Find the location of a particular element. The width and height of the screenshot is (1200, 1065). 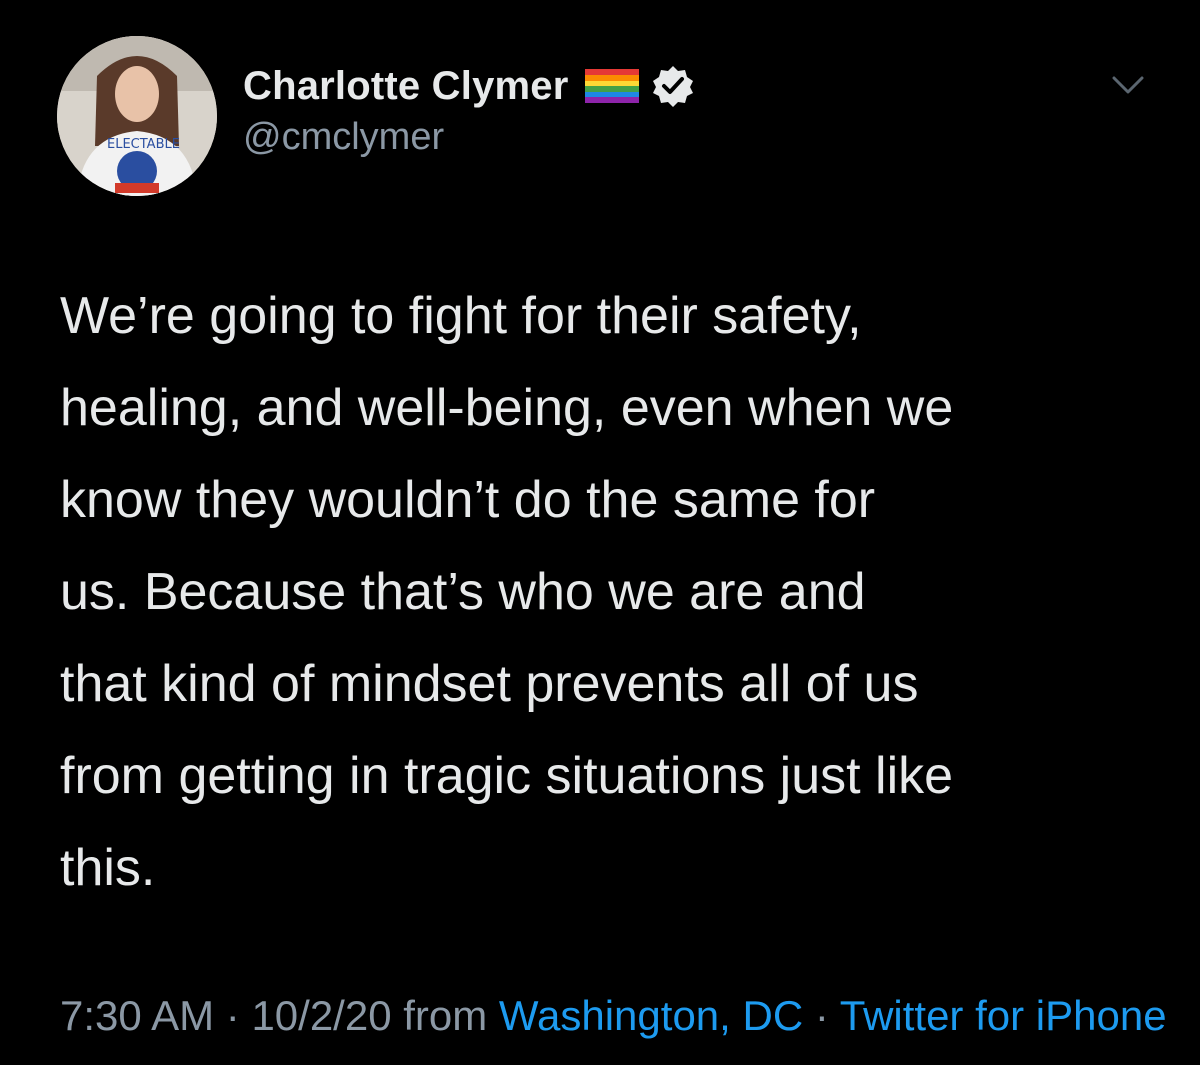

tweet-header: Charlotte Clymer @cmclymer is located at coordinates (469, 108).